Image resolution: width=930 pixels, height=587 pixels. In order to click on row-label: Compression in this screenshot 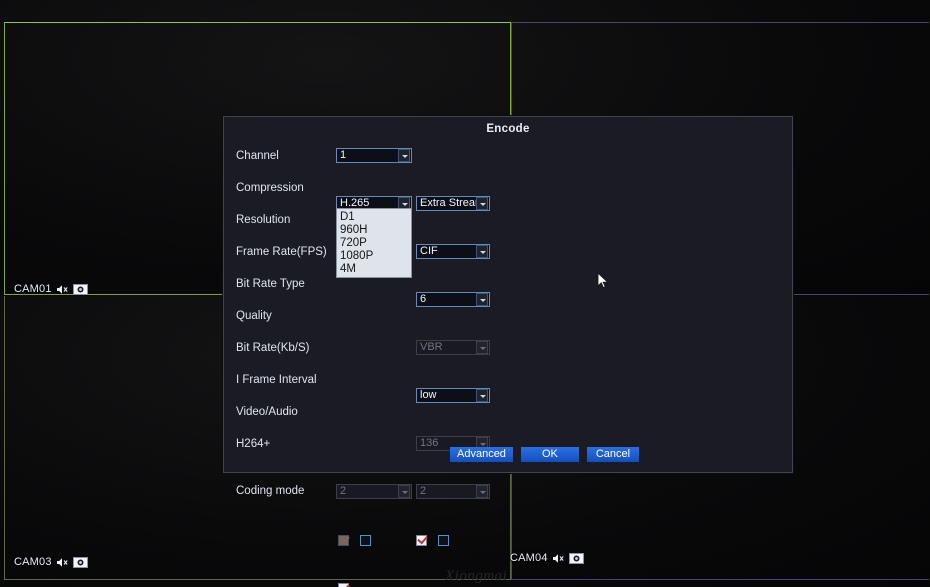, I will do `click(270, 188)`.